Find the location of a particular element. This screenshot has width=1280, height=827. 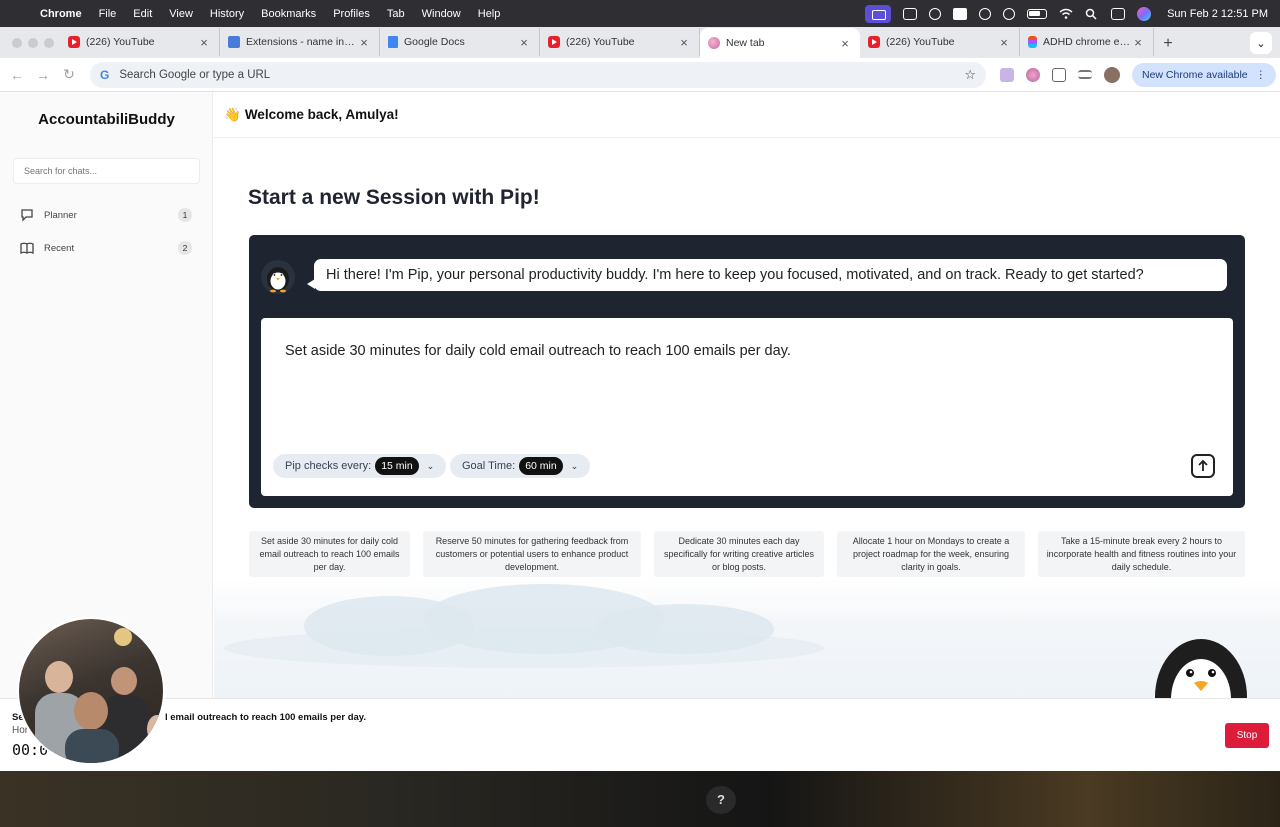

menu-app-name: Chrome is located at coordinates (61, 14).